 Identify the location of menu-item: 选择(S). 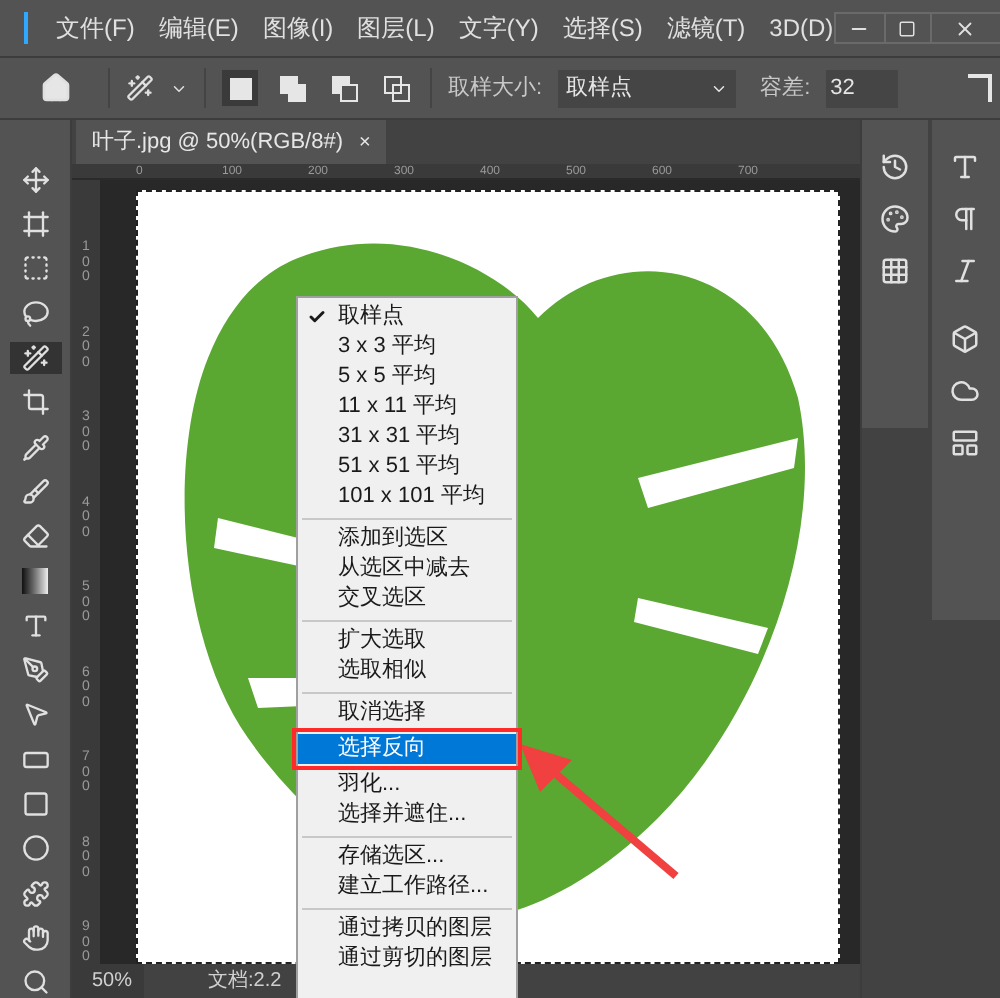
(602, 28).